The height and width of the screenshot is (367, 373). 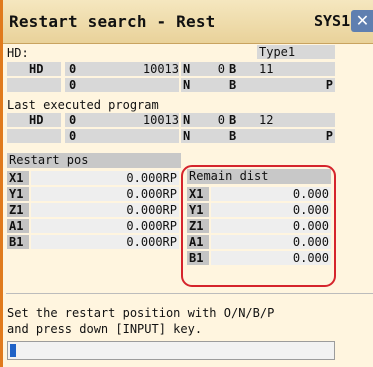 I want to click on last-row-2-head, so click(x=34, y=136).